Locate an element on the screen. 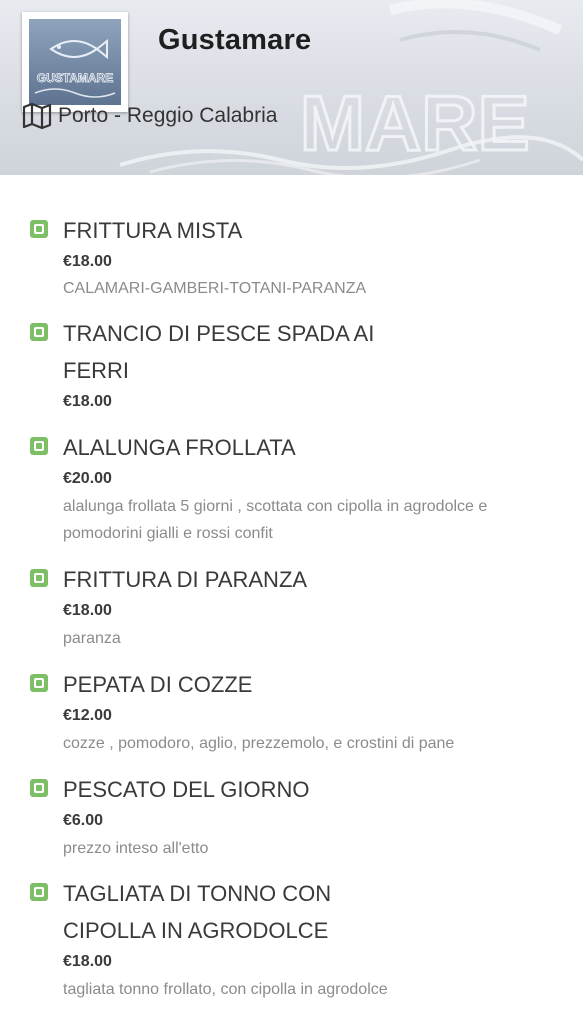 The width and height of the screenshot is (583, 1024). menu-item-description: CALAMARI-GAMBERI-TOTANI-PARANZA is located at coordinates (215, 288).